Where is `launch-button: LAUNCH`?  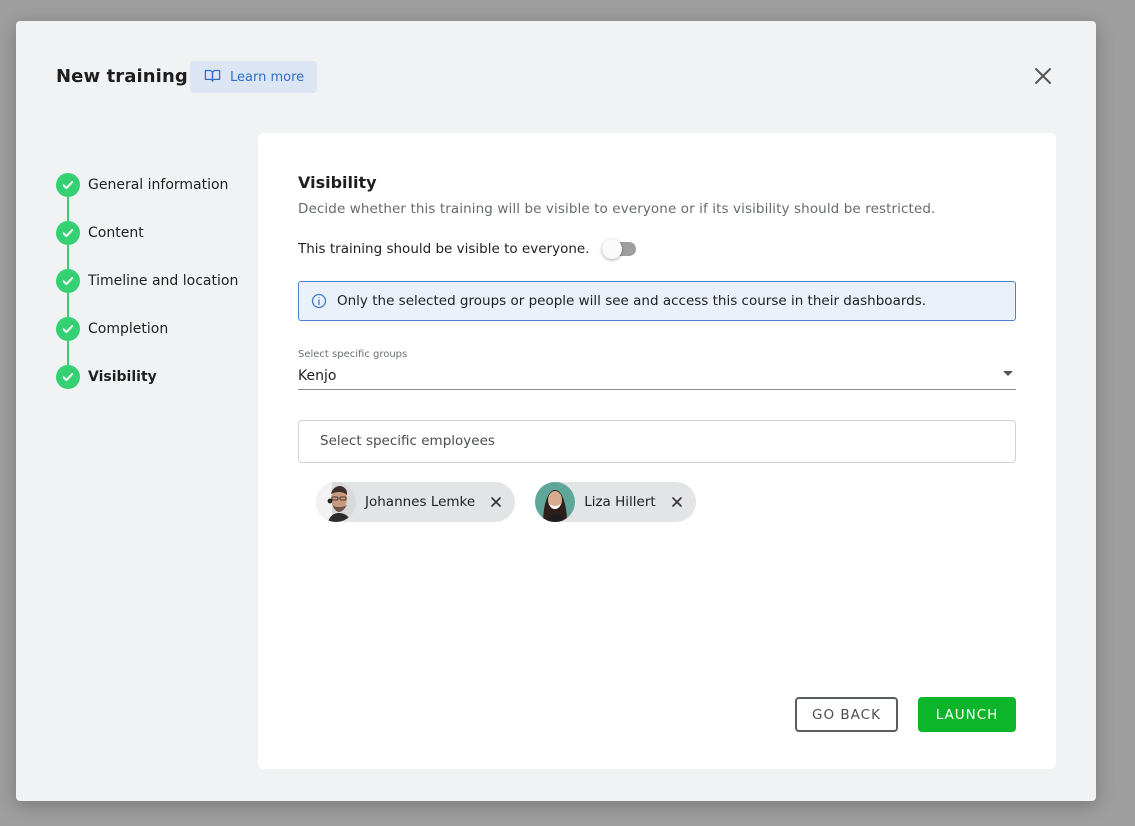
launch-button: LAUNCH is located at coordinates (967, 714).